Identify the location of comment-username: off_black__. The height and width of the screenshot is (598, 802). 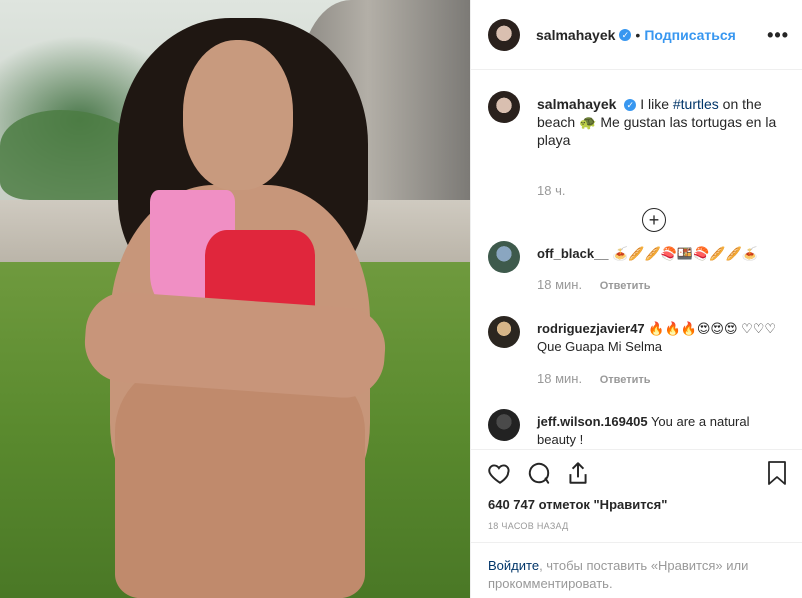
(573, 253).